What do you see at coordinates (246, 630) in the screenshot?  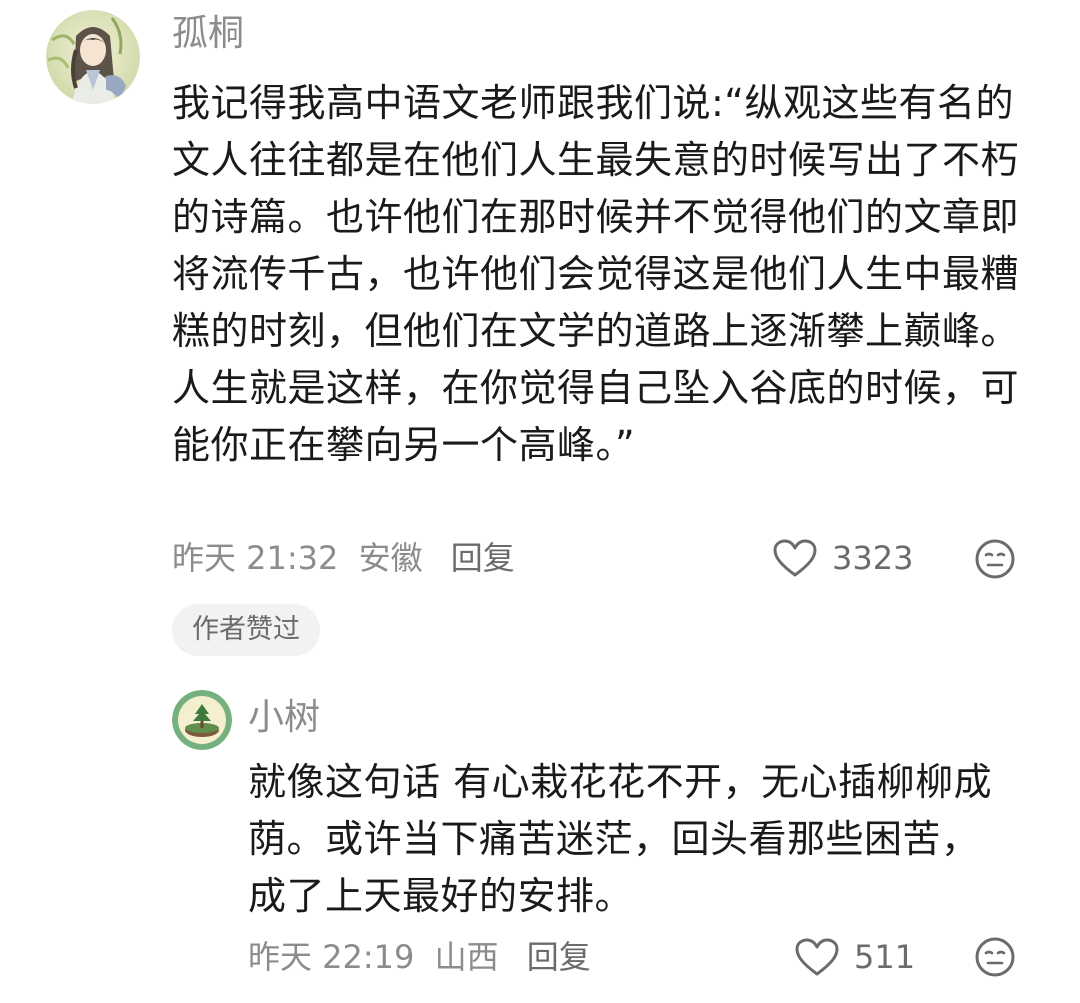 I see `author-liked-badge: 作者赞过` at bounding box center [246, 630].